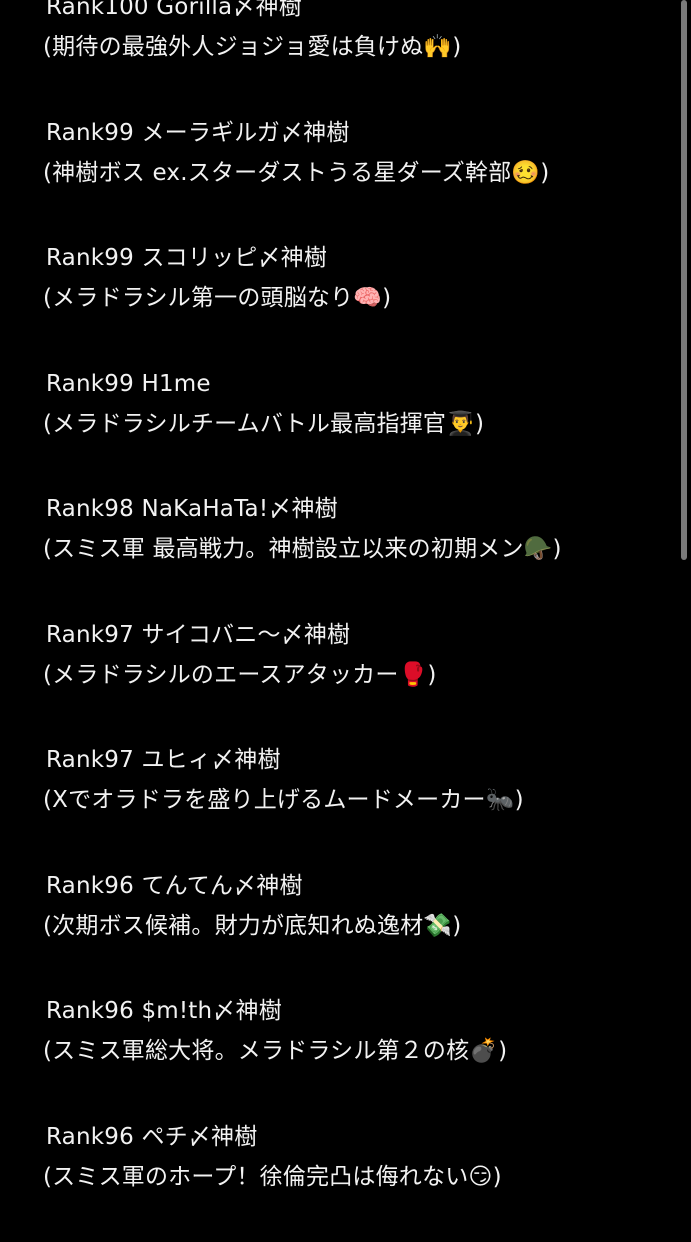  I want to click on description-line: (期待の最強外人ジョジョ愛は負けぬ🙌), so click(354, 47).